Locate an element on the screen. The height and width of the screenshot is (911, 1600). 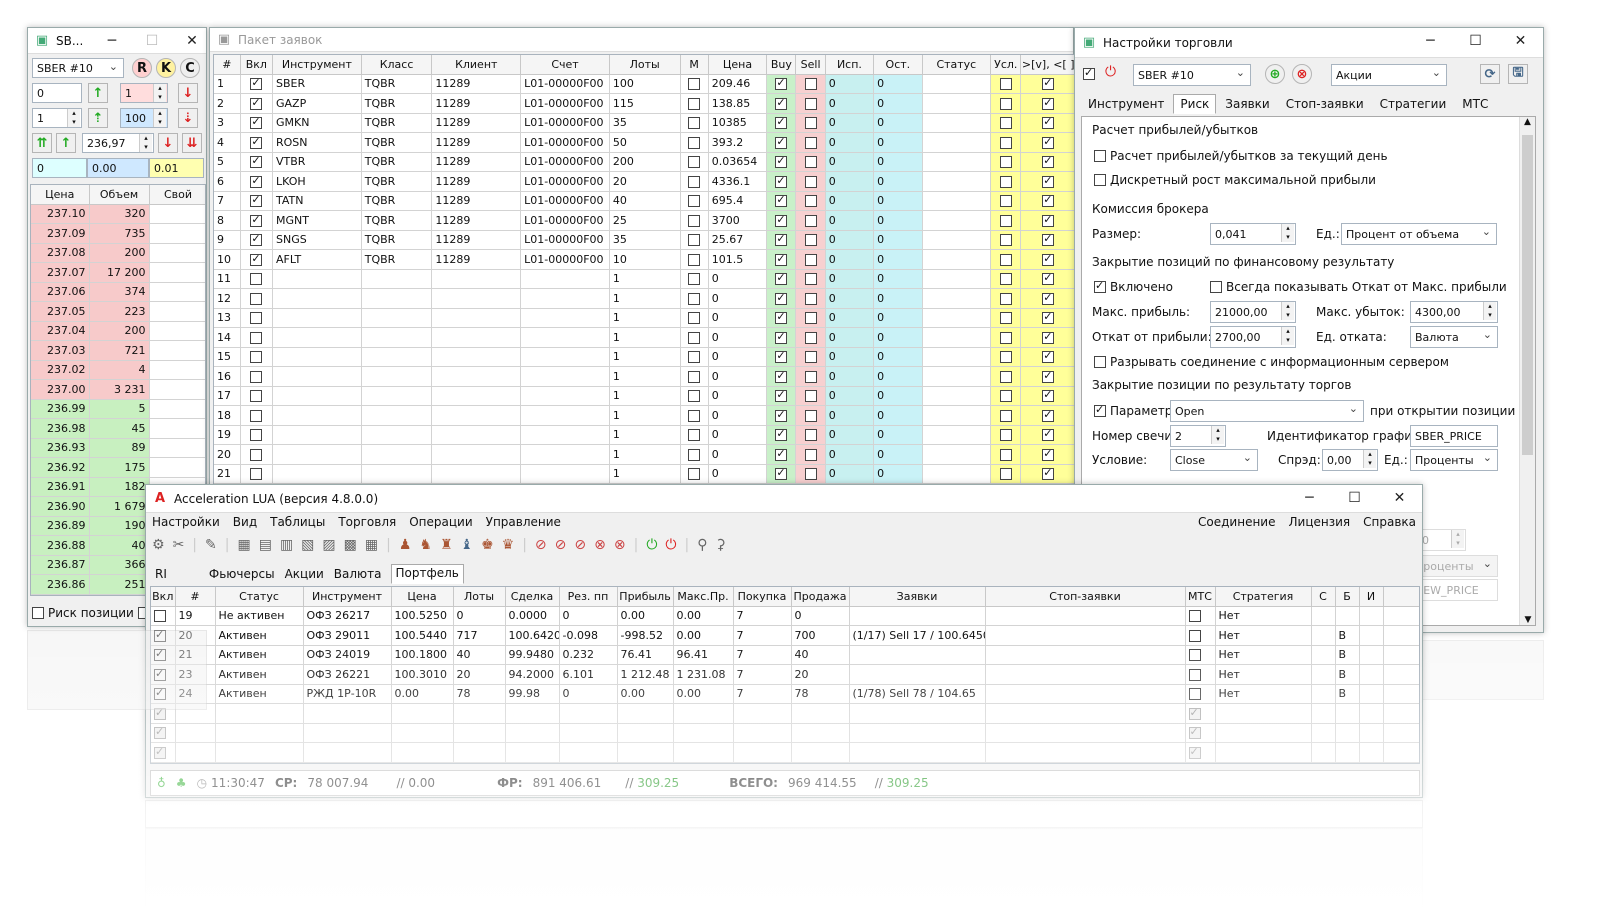
column-header: Вкл is located at coordinates (163, 597).